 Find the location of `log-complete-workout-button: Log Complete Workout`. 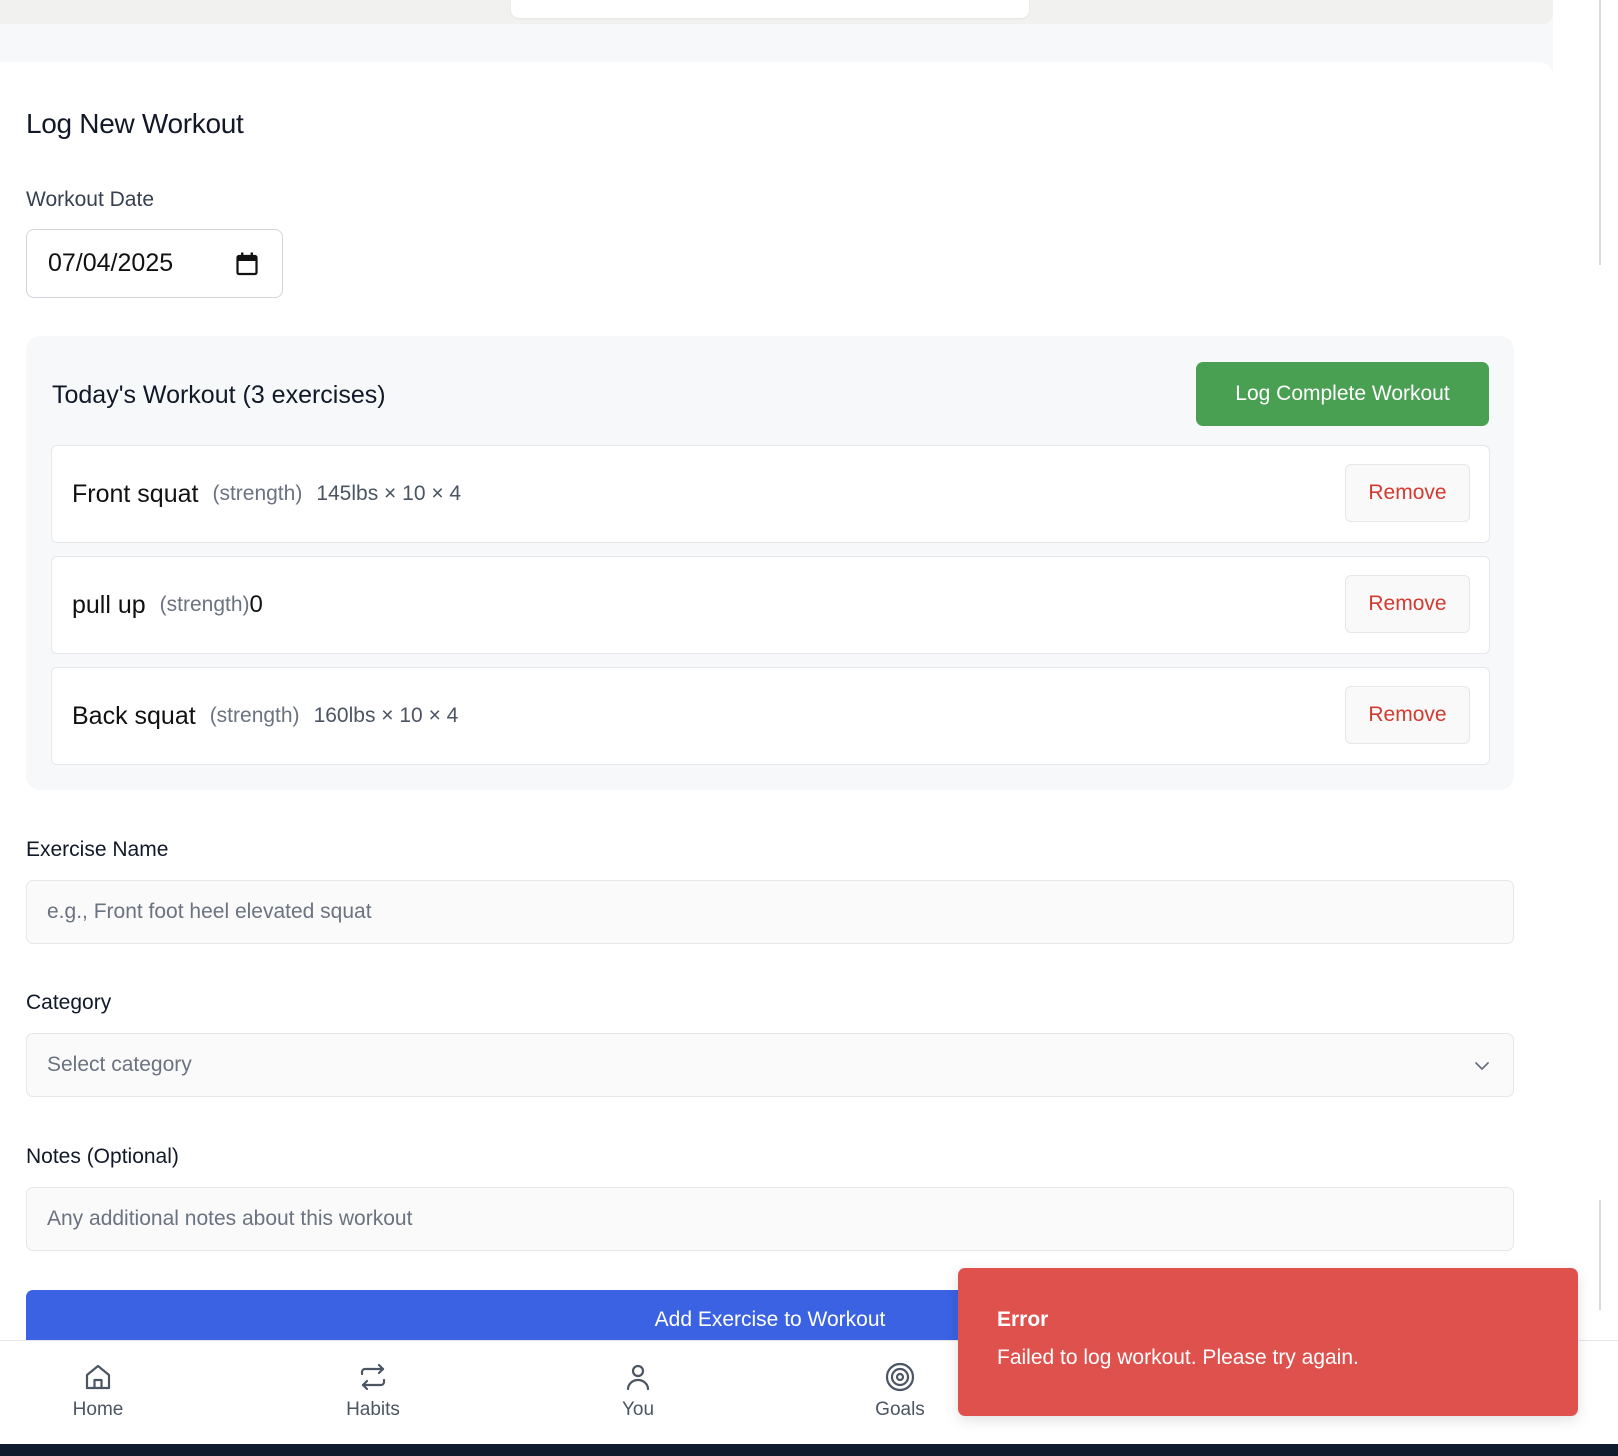

log-complete-workout-button: Log Complete Workout is located at coordinates (1342, 394).